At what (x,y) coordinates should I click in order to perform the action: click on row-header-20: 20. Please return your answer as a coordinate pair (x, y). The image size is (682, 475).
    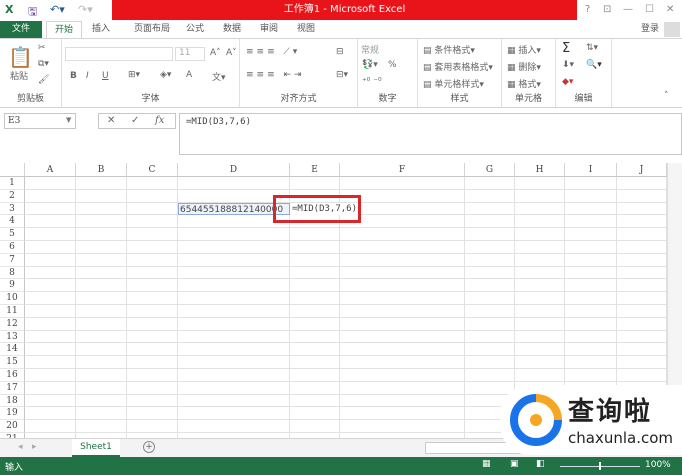
    Looking at the image, I should click on (12, 426).